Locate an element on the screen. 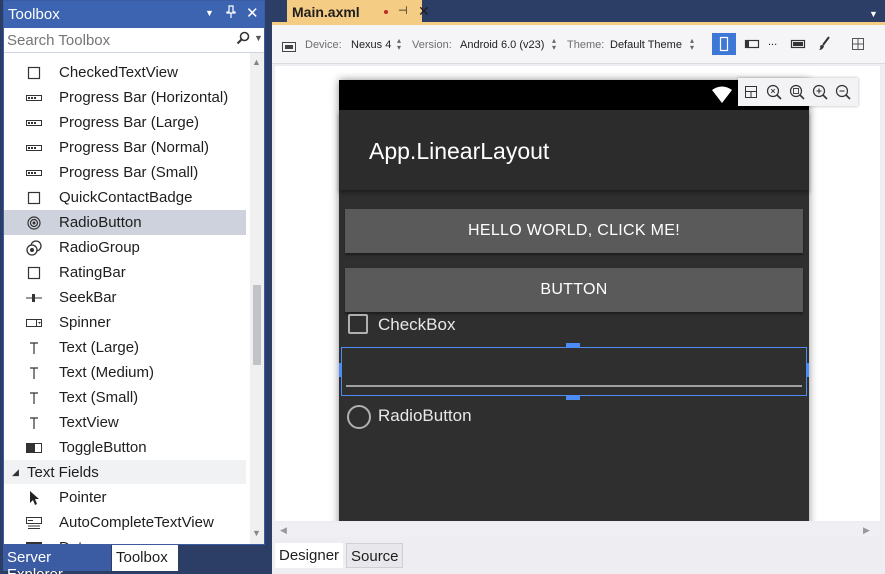 The image size is (885, 574). toolbox-item: Text (Small) is located at coordinates (125, 397).